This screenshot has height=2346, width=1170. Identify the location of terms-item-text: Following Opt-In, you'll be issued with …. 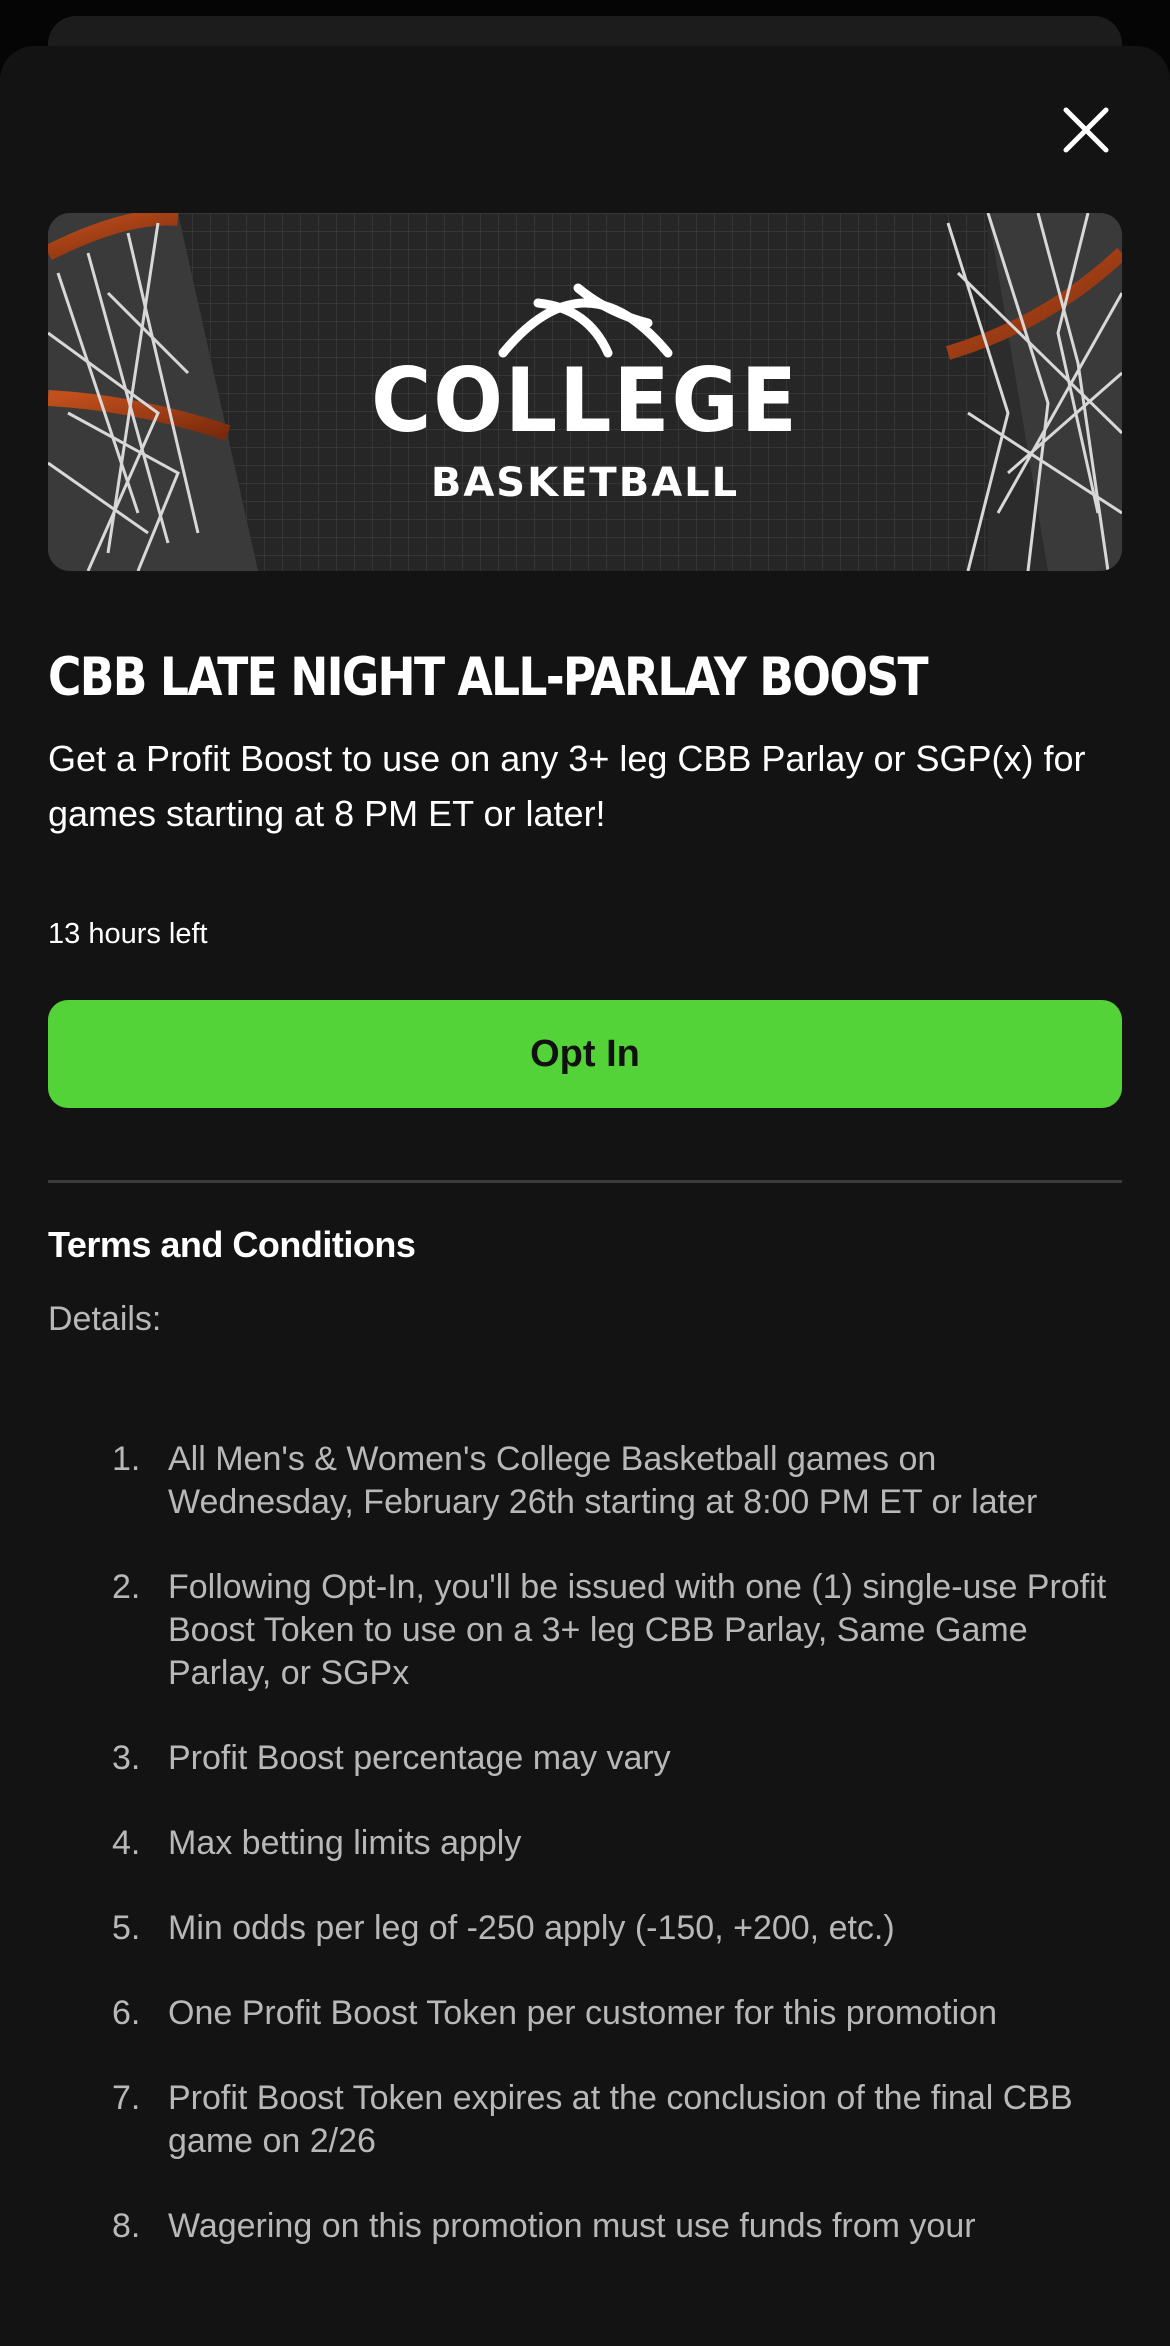
(637, 1630).